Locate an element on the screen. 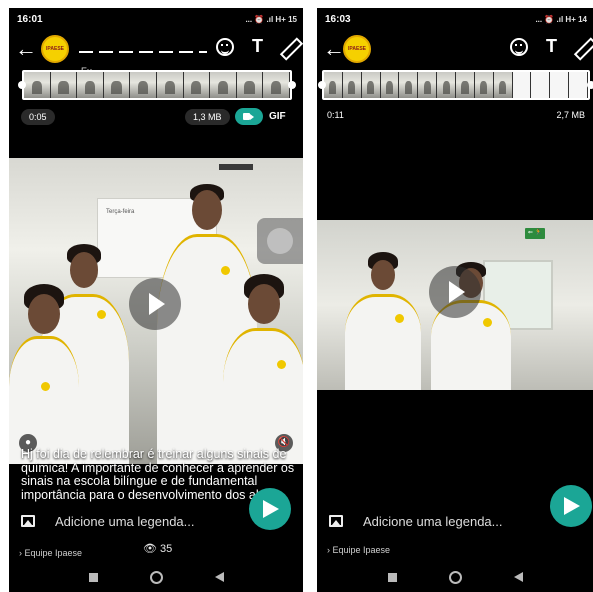 This screenshot has height=592, width=593. video-duration: 0:05 is located at coordinates (38, 117).